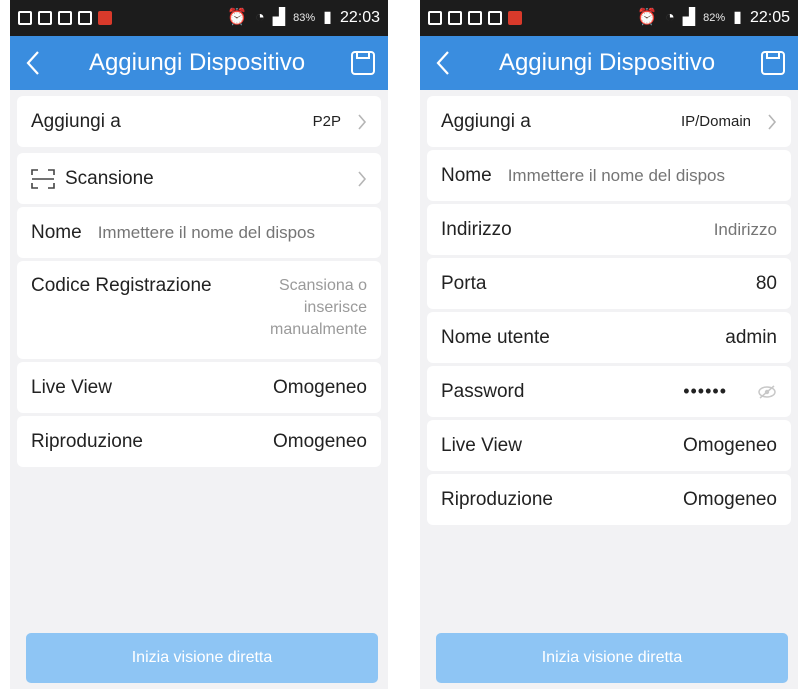 This screenshot has height=689, width=798. What do you see at coordinates (609, 337) in the screenshot?
I see `username-row: Nome utente admin` at bounding box center [609, 337].